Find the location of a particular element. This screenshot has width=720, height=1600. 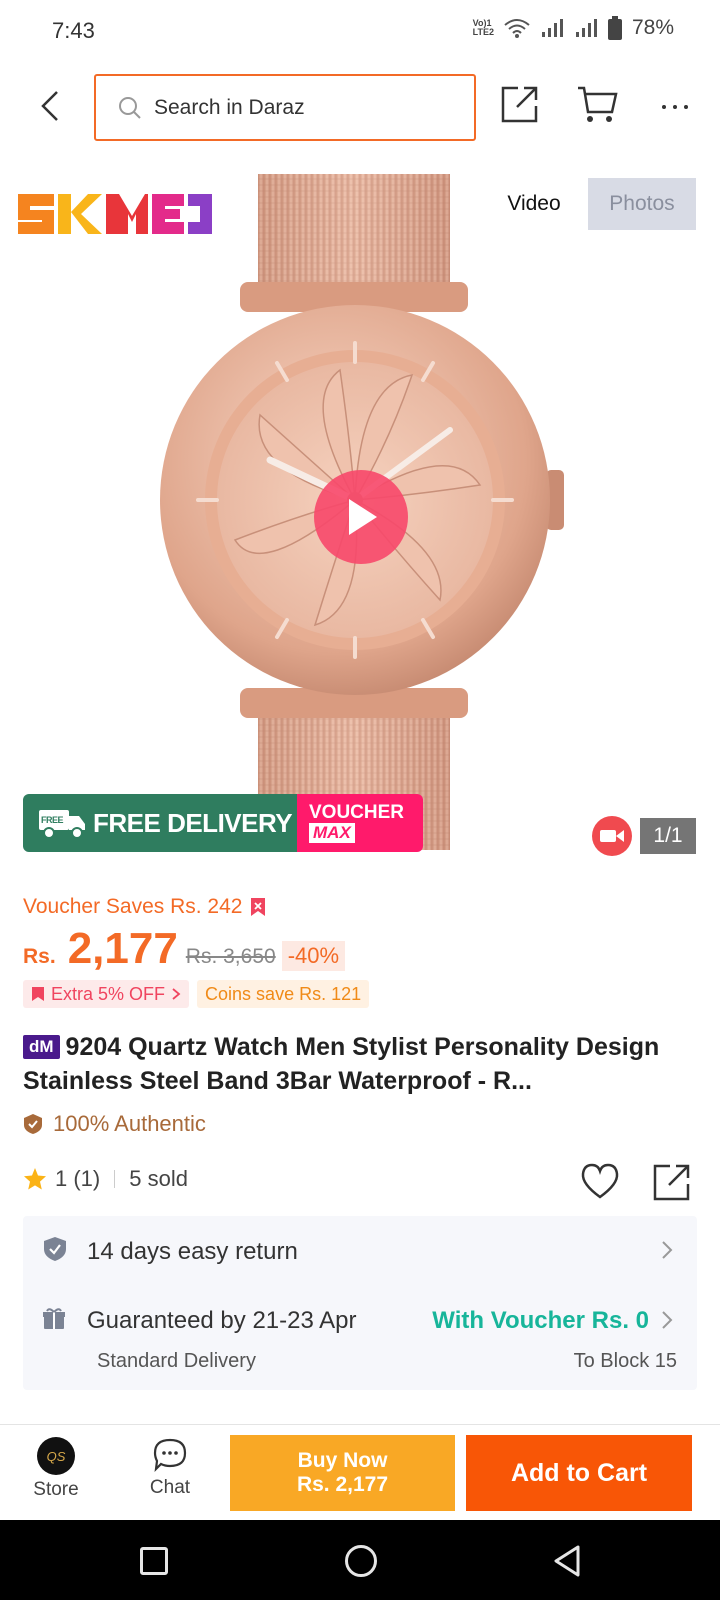

store-label: Store is located at coordinates (56, 1489).